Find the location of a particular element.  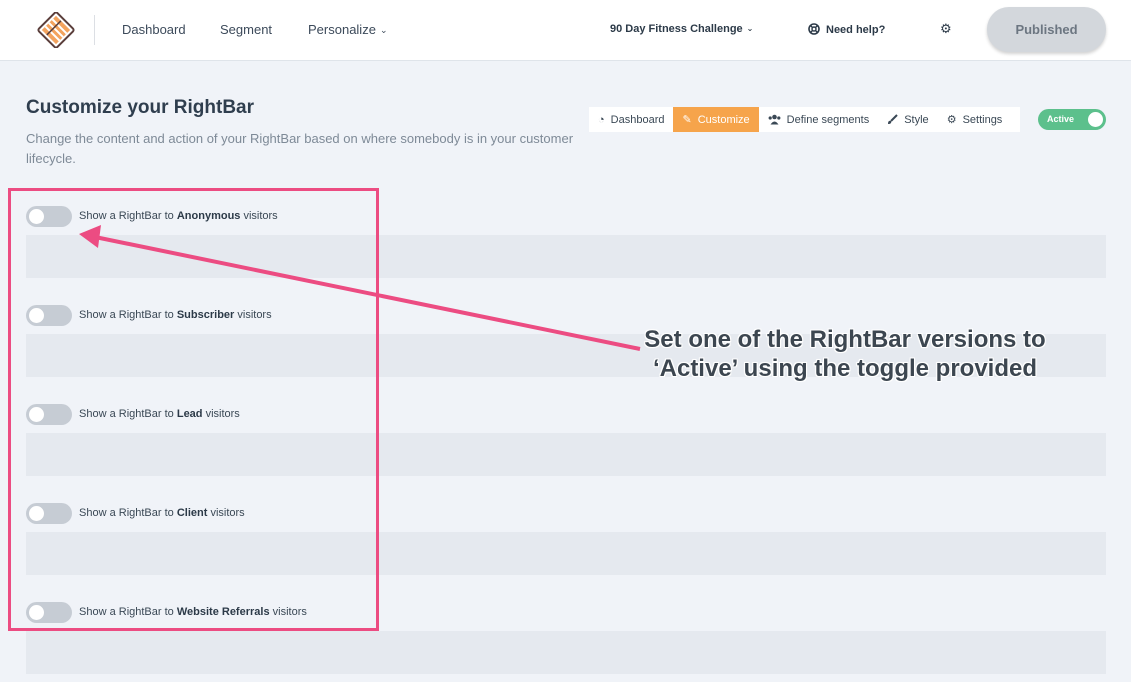

callout-line-2: ‘Active’ using the toggle provided is located at coordinates (845, 368).